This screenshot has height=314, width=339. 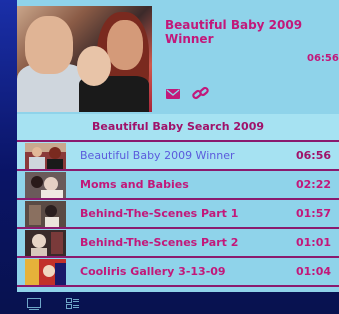 What do you see at coordinates (313, 242) in the screenshot?
I see `video-duration: 01:01` at bounding box center [313, 242].